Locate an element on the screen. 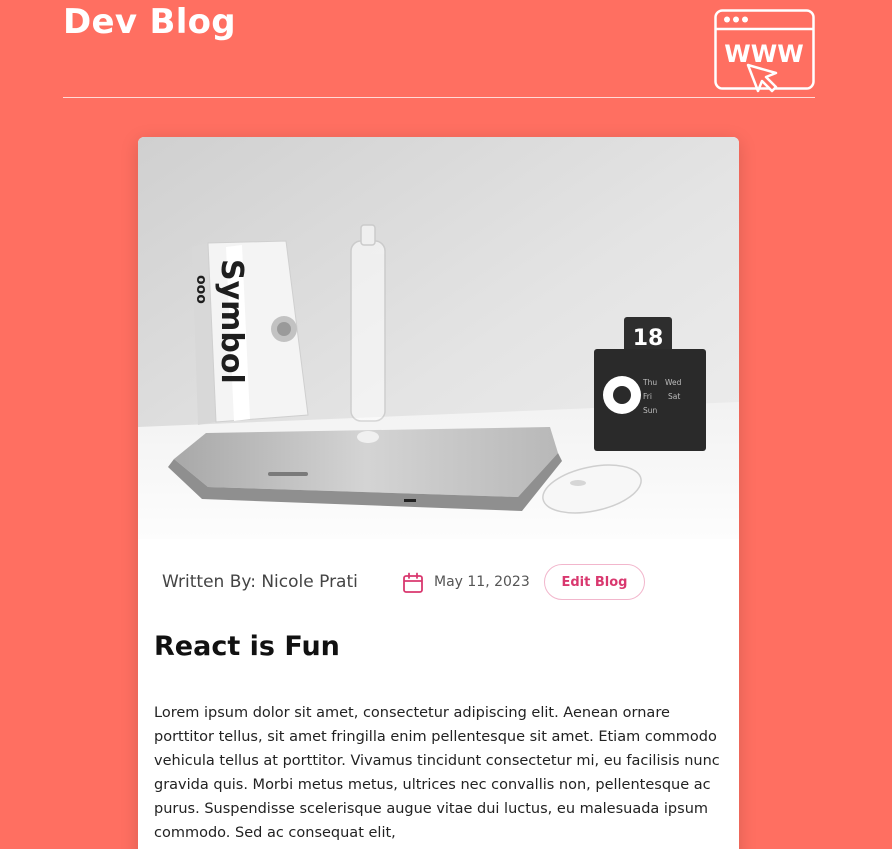 The width and height of the screenshot is (892, 849). day-fri: Fri is located at coordinates (647, 396).